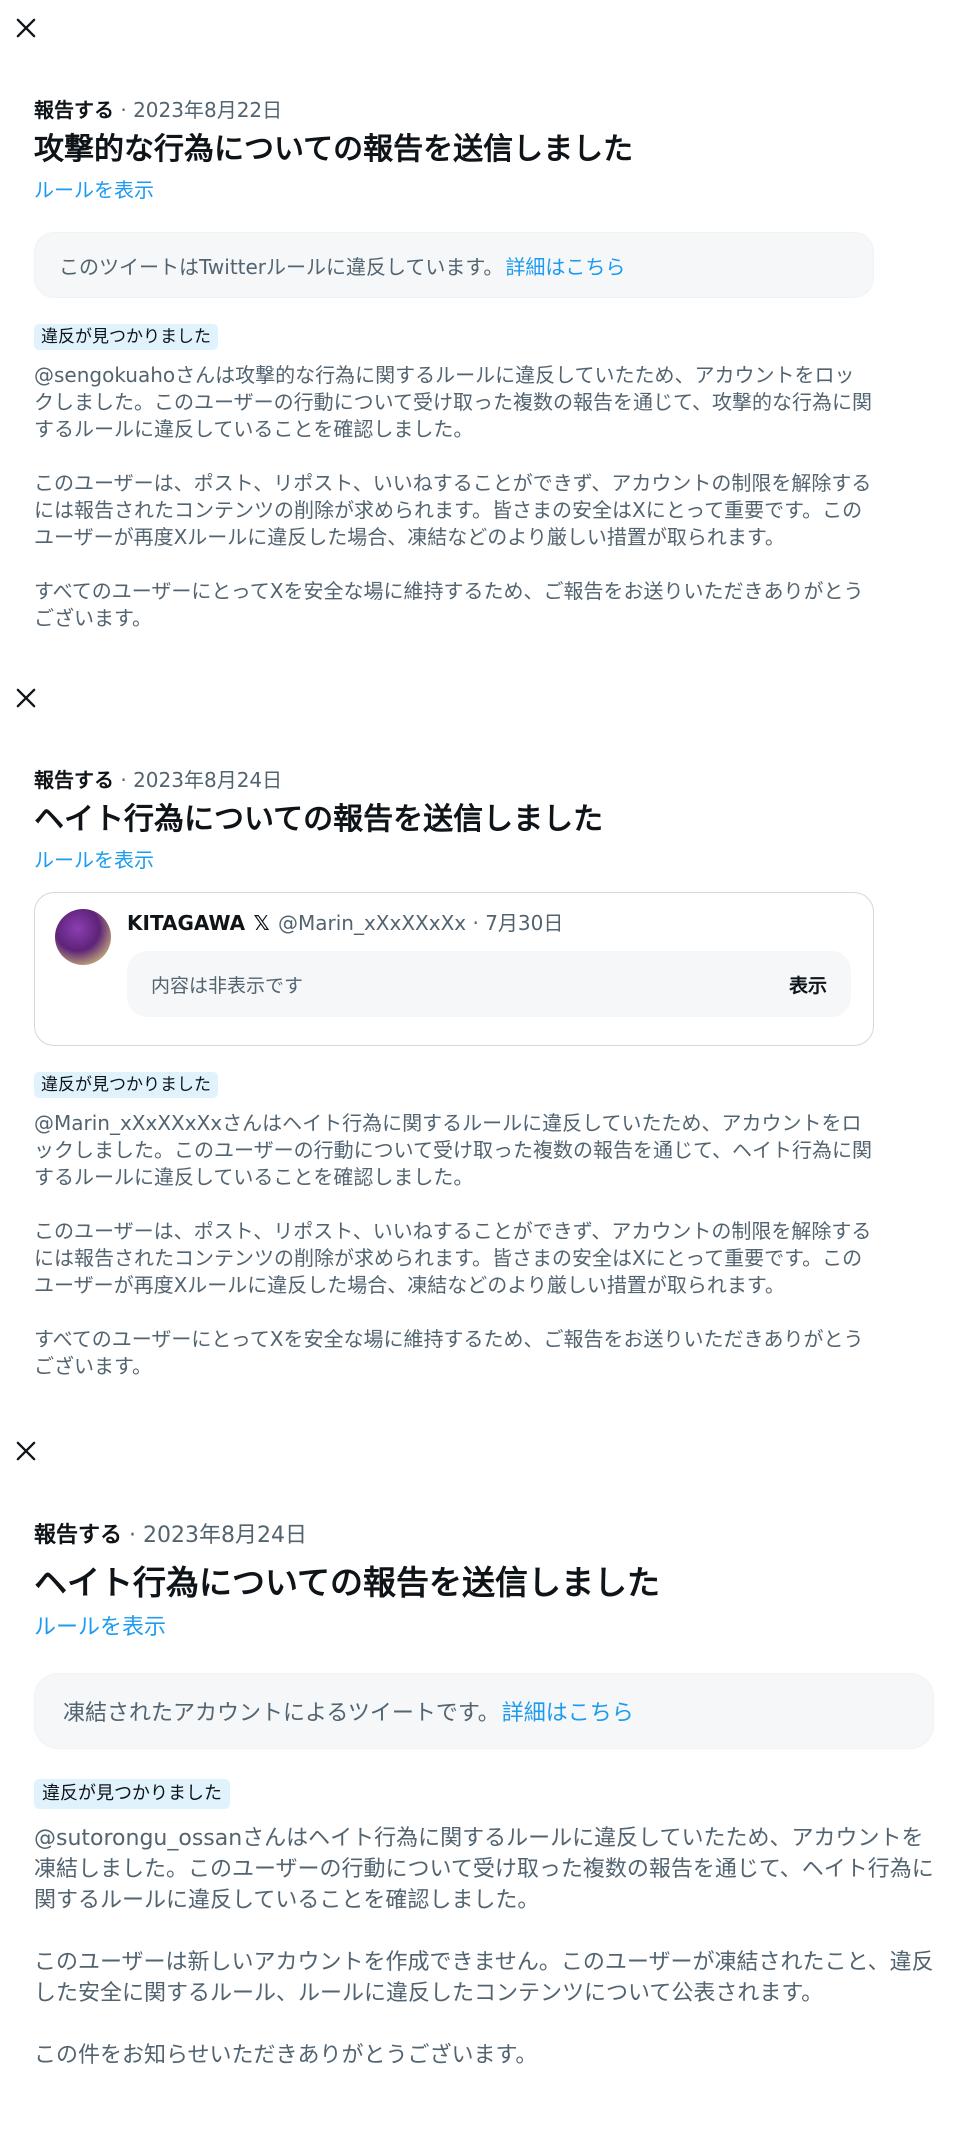  I want to click on notice-text: このツイートはTwitterルールに違反しています。, so click(281, 266).